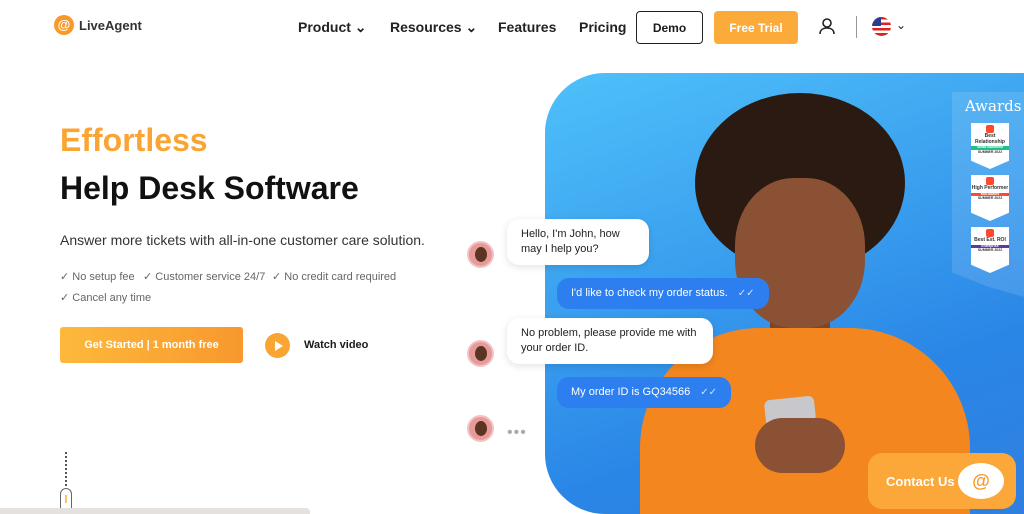 This screenshot has height=514, width=1024. I want to click on contact-us-button: Contact Us @, so click(942, 481).